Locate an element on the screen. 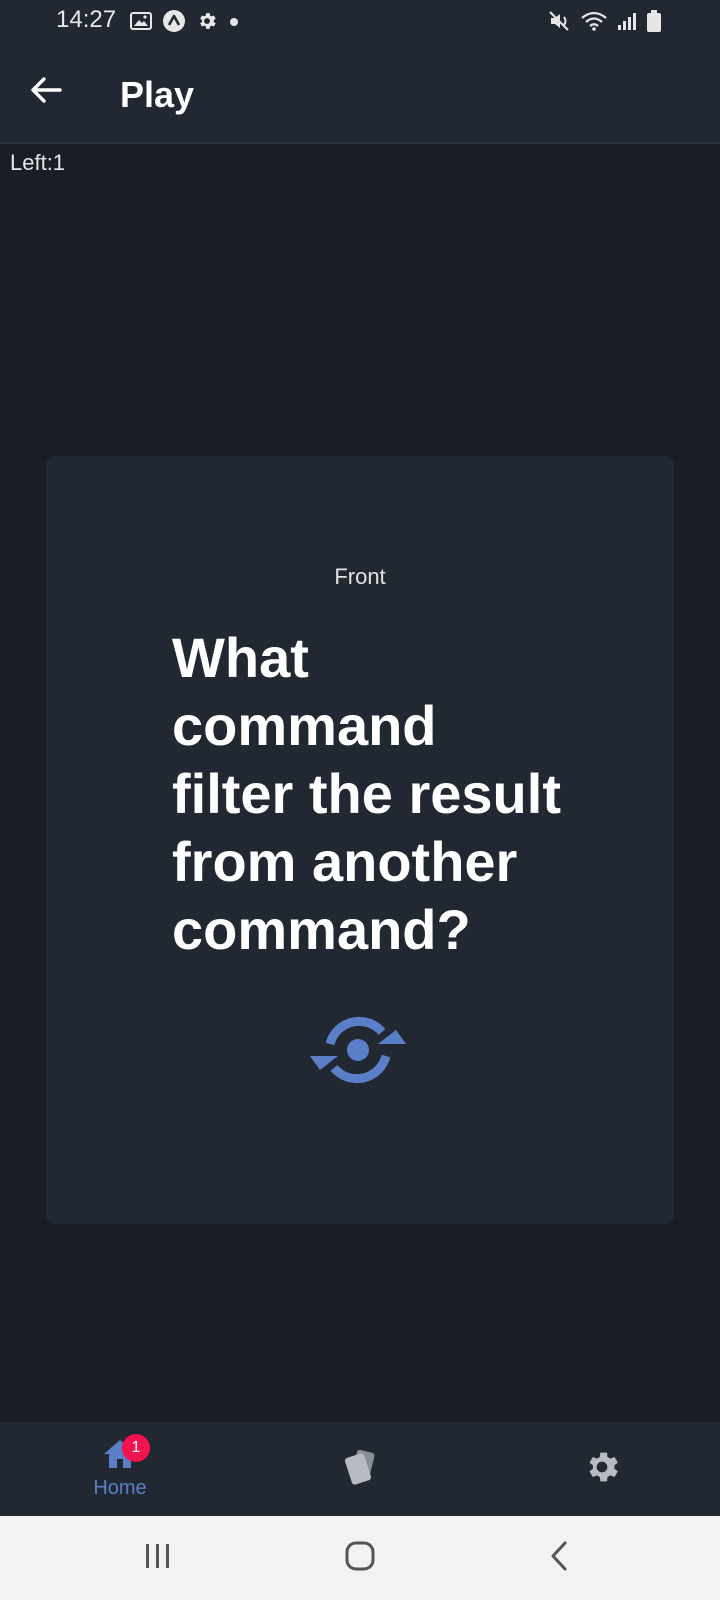 The image size is (720, 1600). cards-icon is located at coordinates (362, 1469).